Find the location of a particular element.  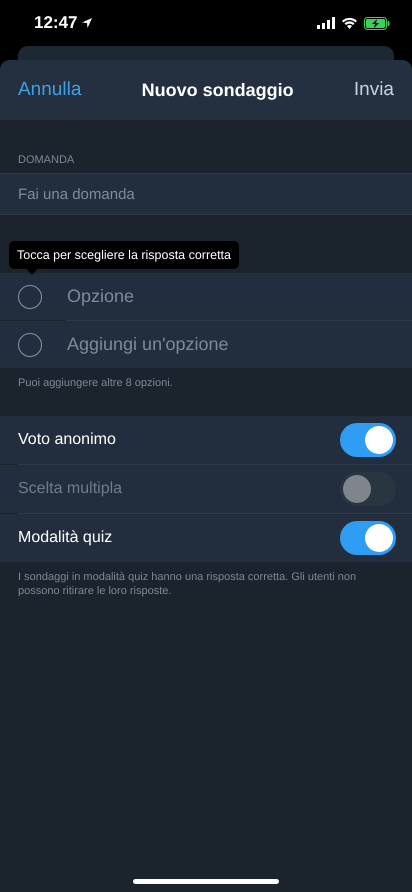

tooltip-pointer is located at coordinates (32, 271).